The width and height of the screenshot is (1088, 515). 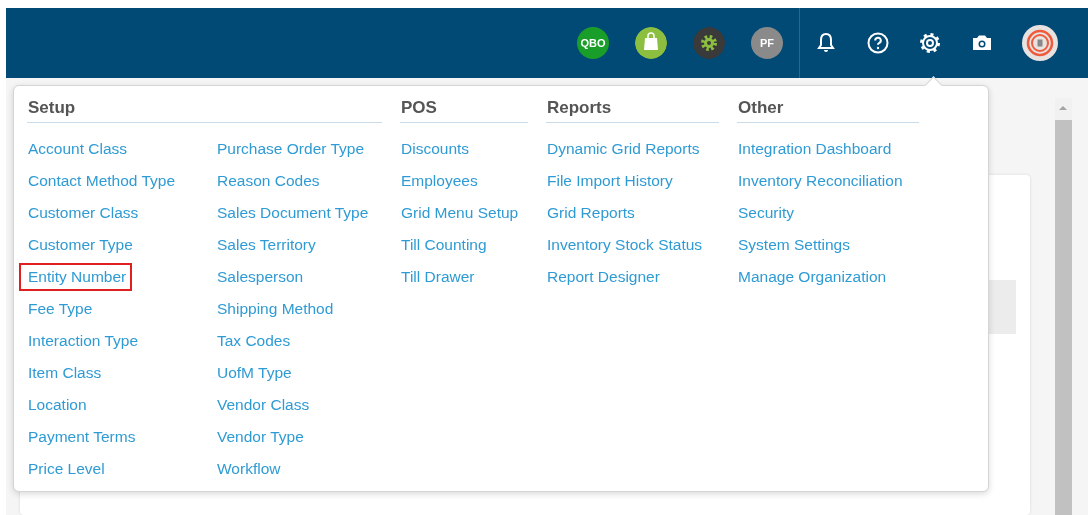 What do you see at coordinates (260, 277) in the screenshot?
I see `menu-link: Salesperson` at bounding box center [260, 277].